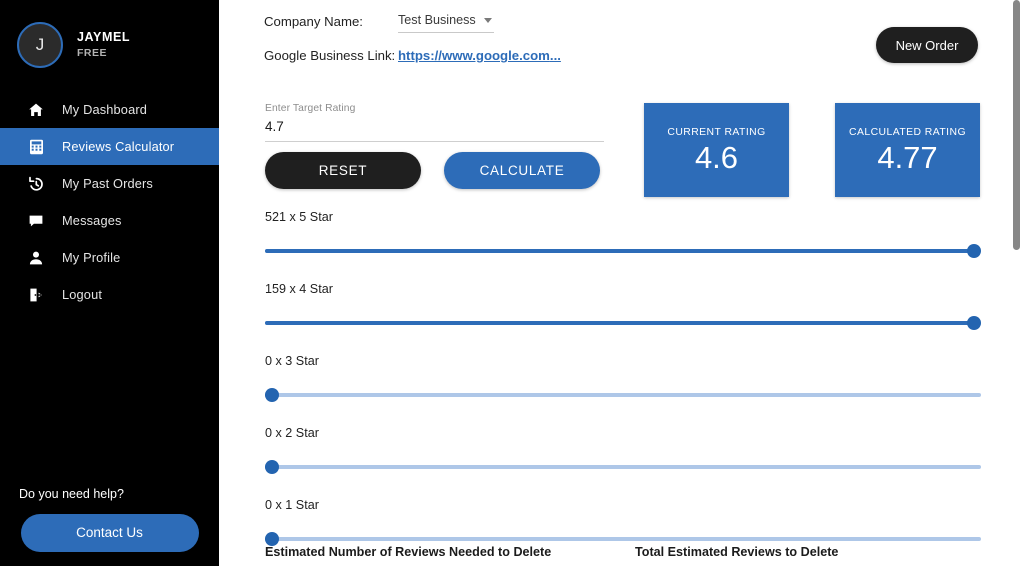  I want to click on calculator-icon, so click(36, 147).